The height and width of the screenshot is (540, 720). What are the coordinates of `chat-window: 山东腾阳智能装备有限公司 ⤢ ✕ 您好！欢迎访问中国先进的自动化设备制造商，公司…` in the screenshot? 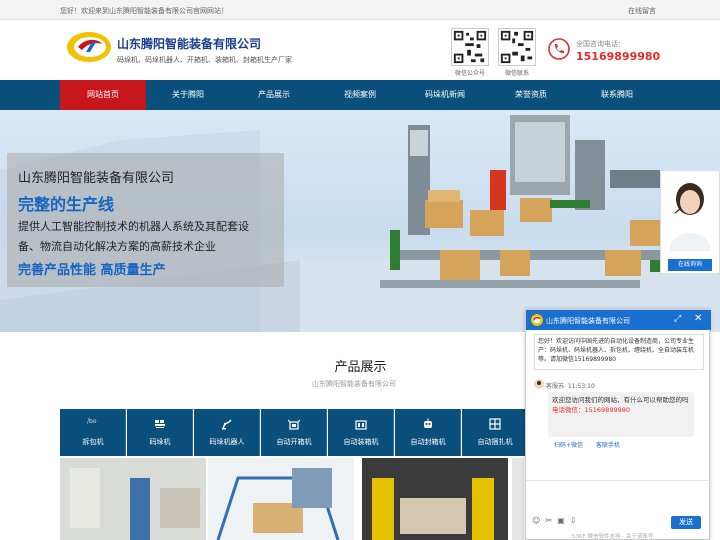 It's located at (618, 424).